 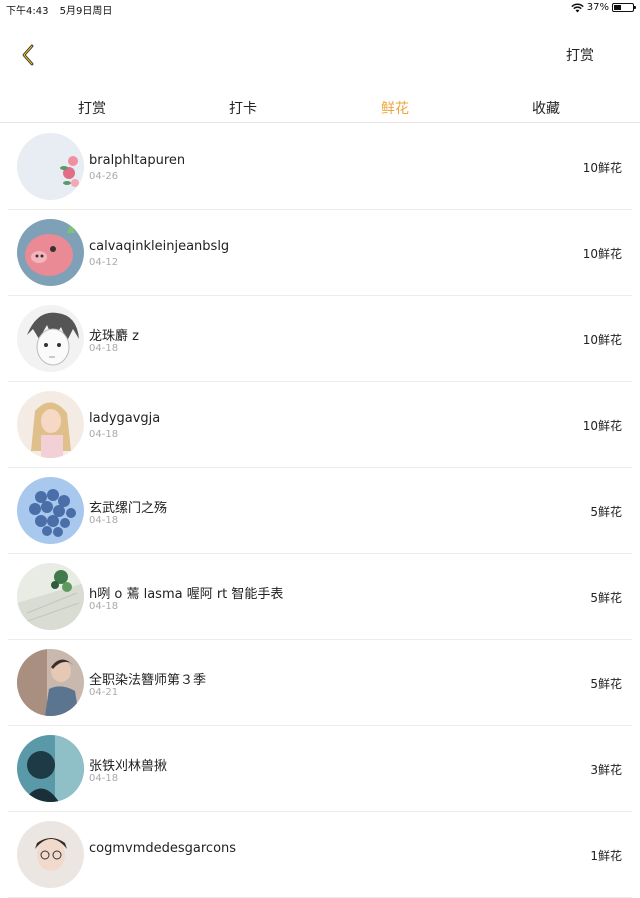 I want to click on user-name: calvaqinkleinjeanbslg, so click(x=159, y=246).